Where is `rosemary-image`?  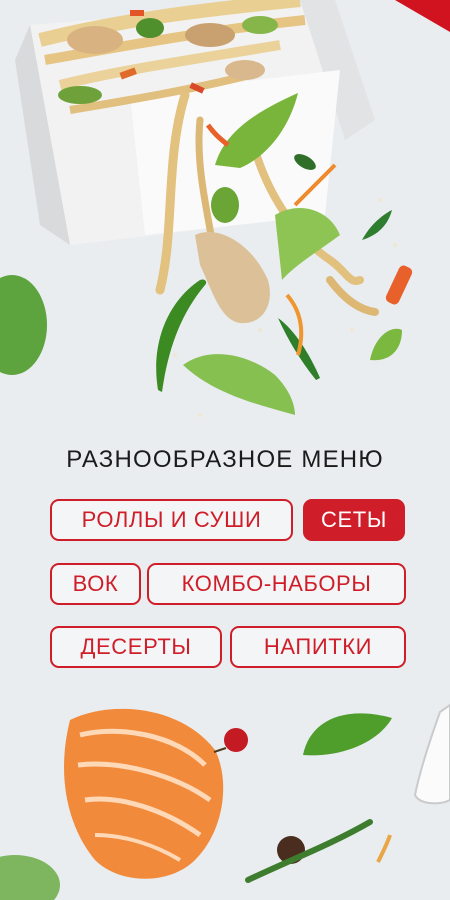 rosemary-image is located at coordinates (309, 851).